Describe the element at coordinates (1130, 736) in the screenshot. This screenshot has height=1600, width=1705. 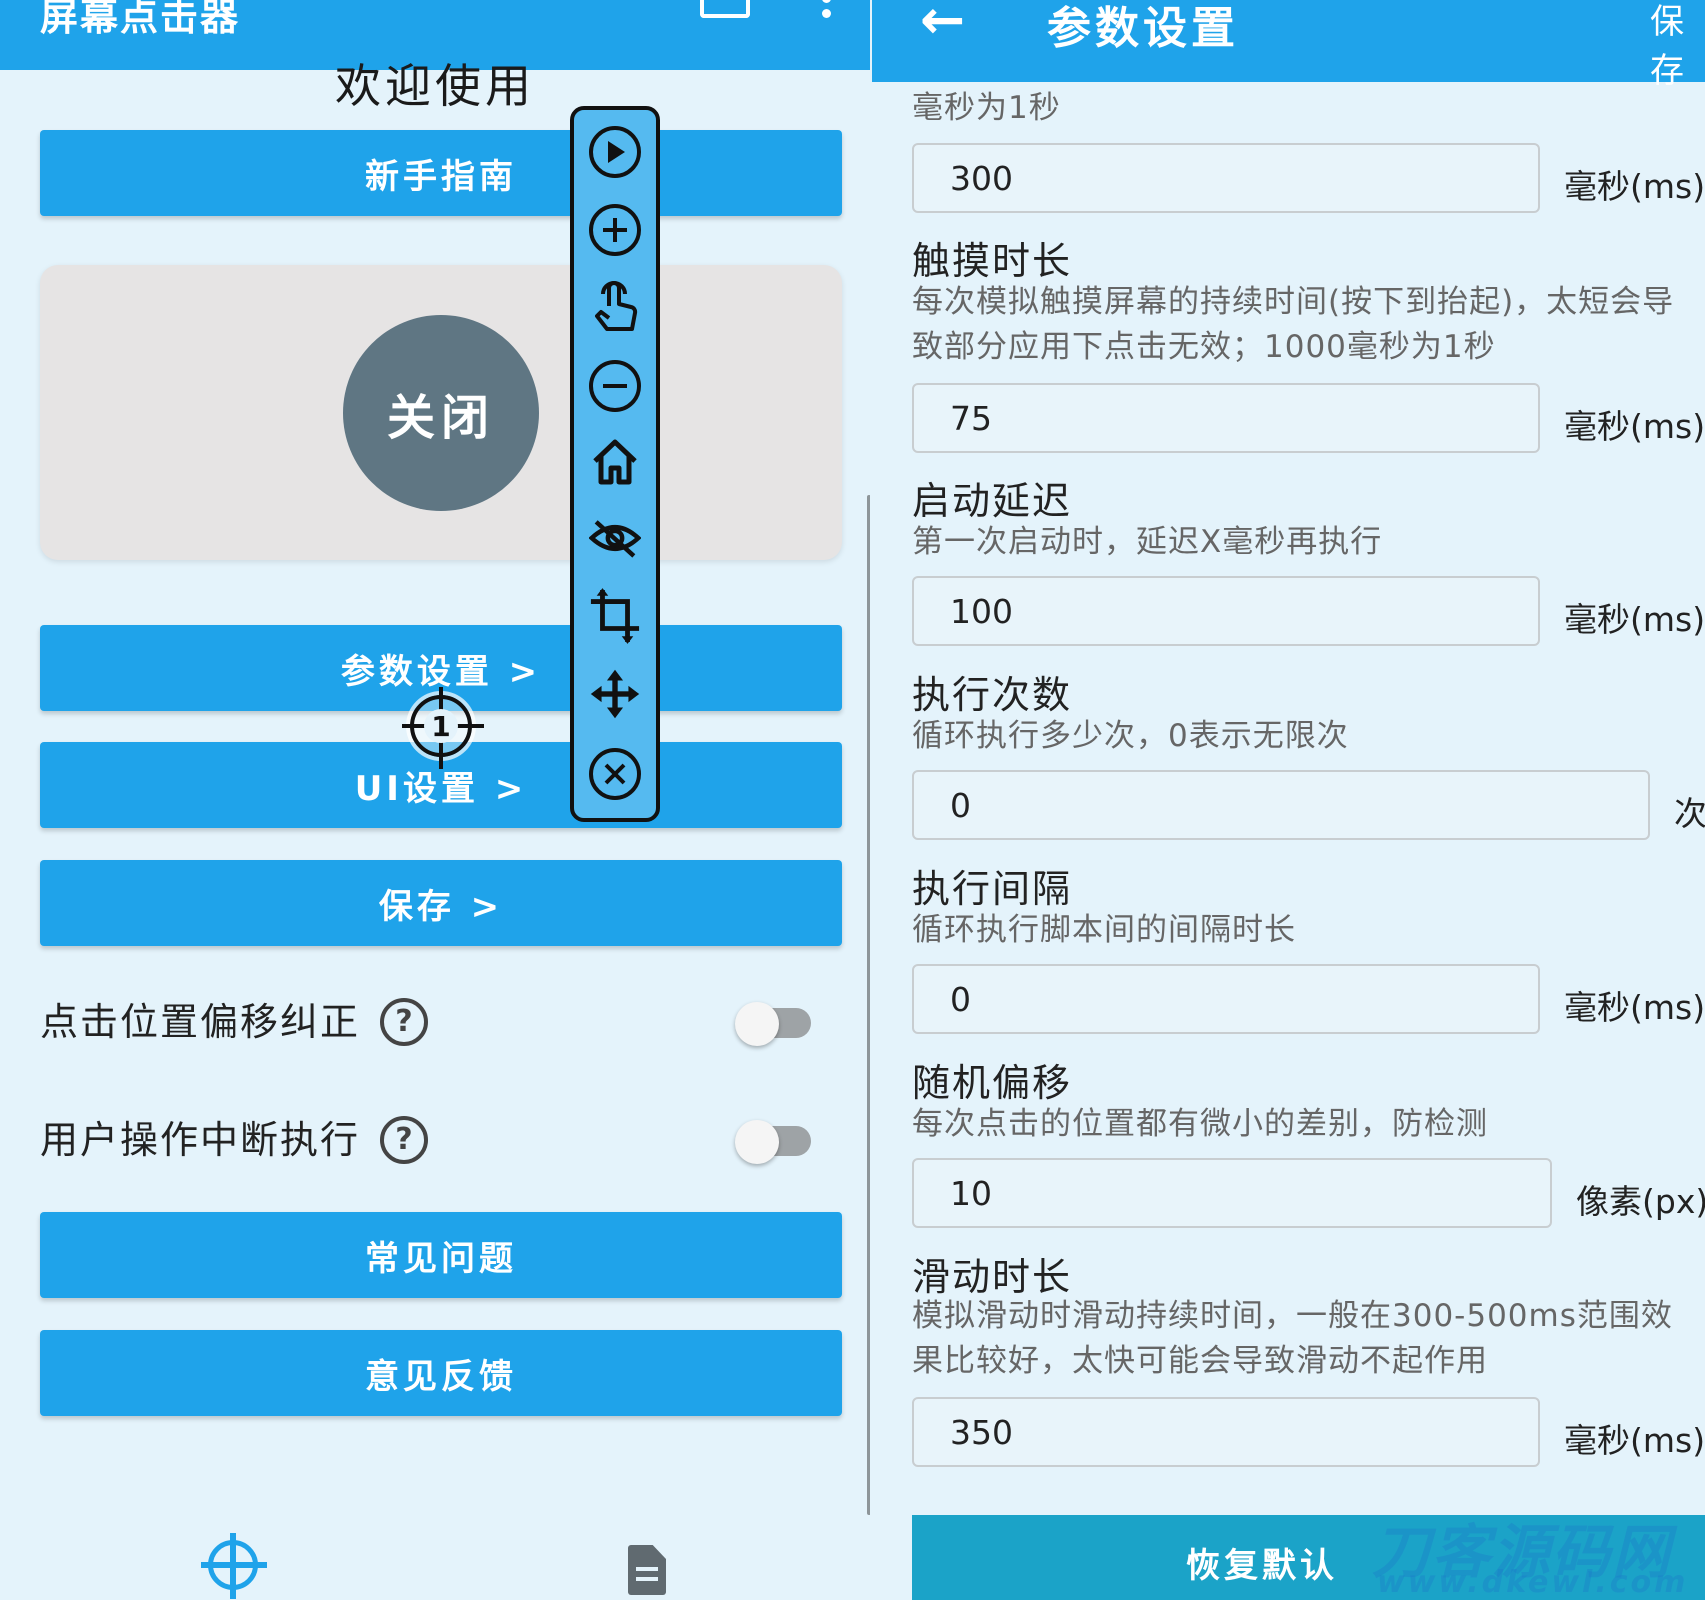
I see `repeat-count-desc: 循环执行多少次，0表示无限次` at that location.